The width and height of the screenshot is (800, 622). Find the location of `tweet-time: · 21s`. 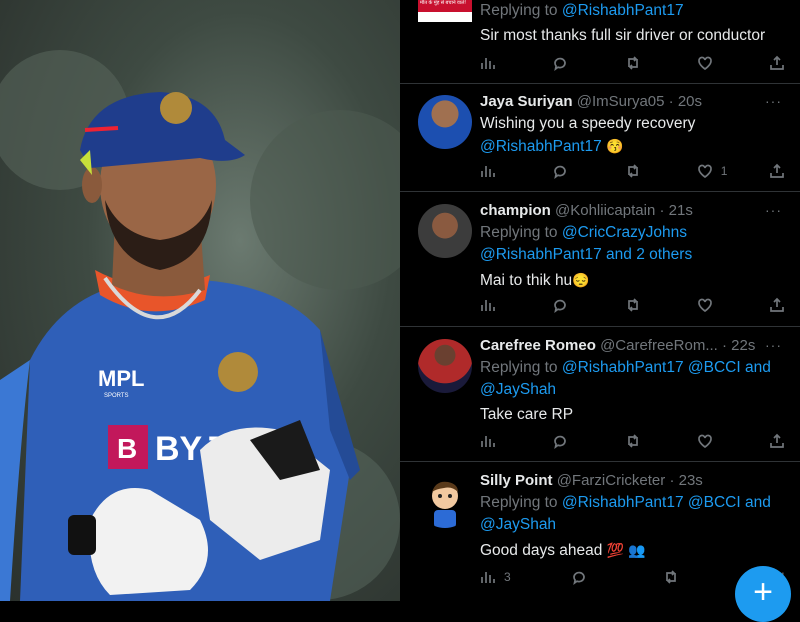

tweet-time: · 21s is located at coordinates (676, 210).